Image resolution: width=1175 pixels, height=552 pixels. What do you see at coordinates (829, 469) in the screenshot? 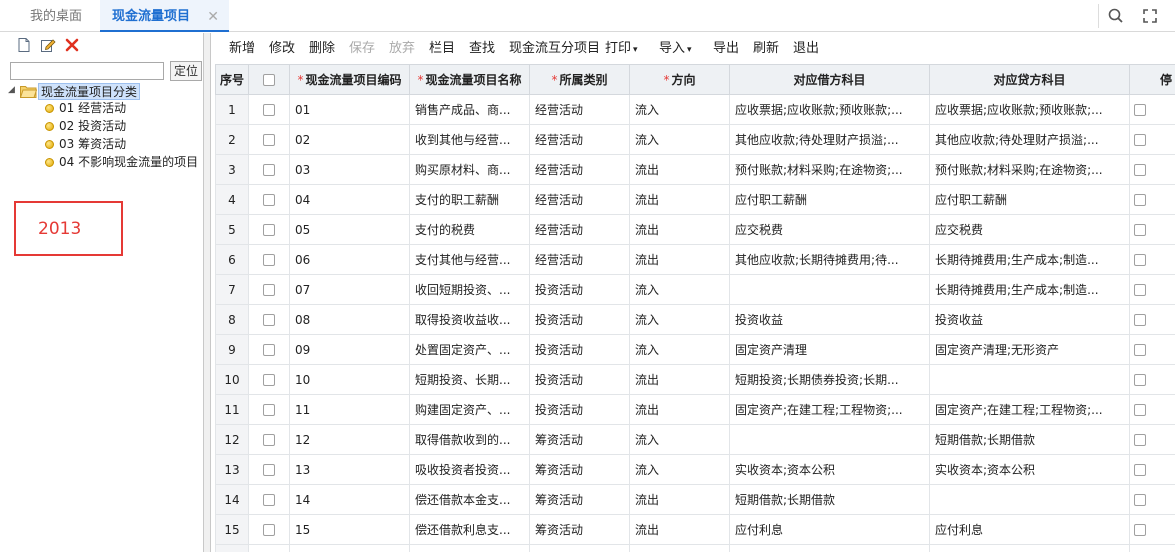
I see `debit-accounts-cell: 实收资本;资本公积` at bounding box center [829, 469].